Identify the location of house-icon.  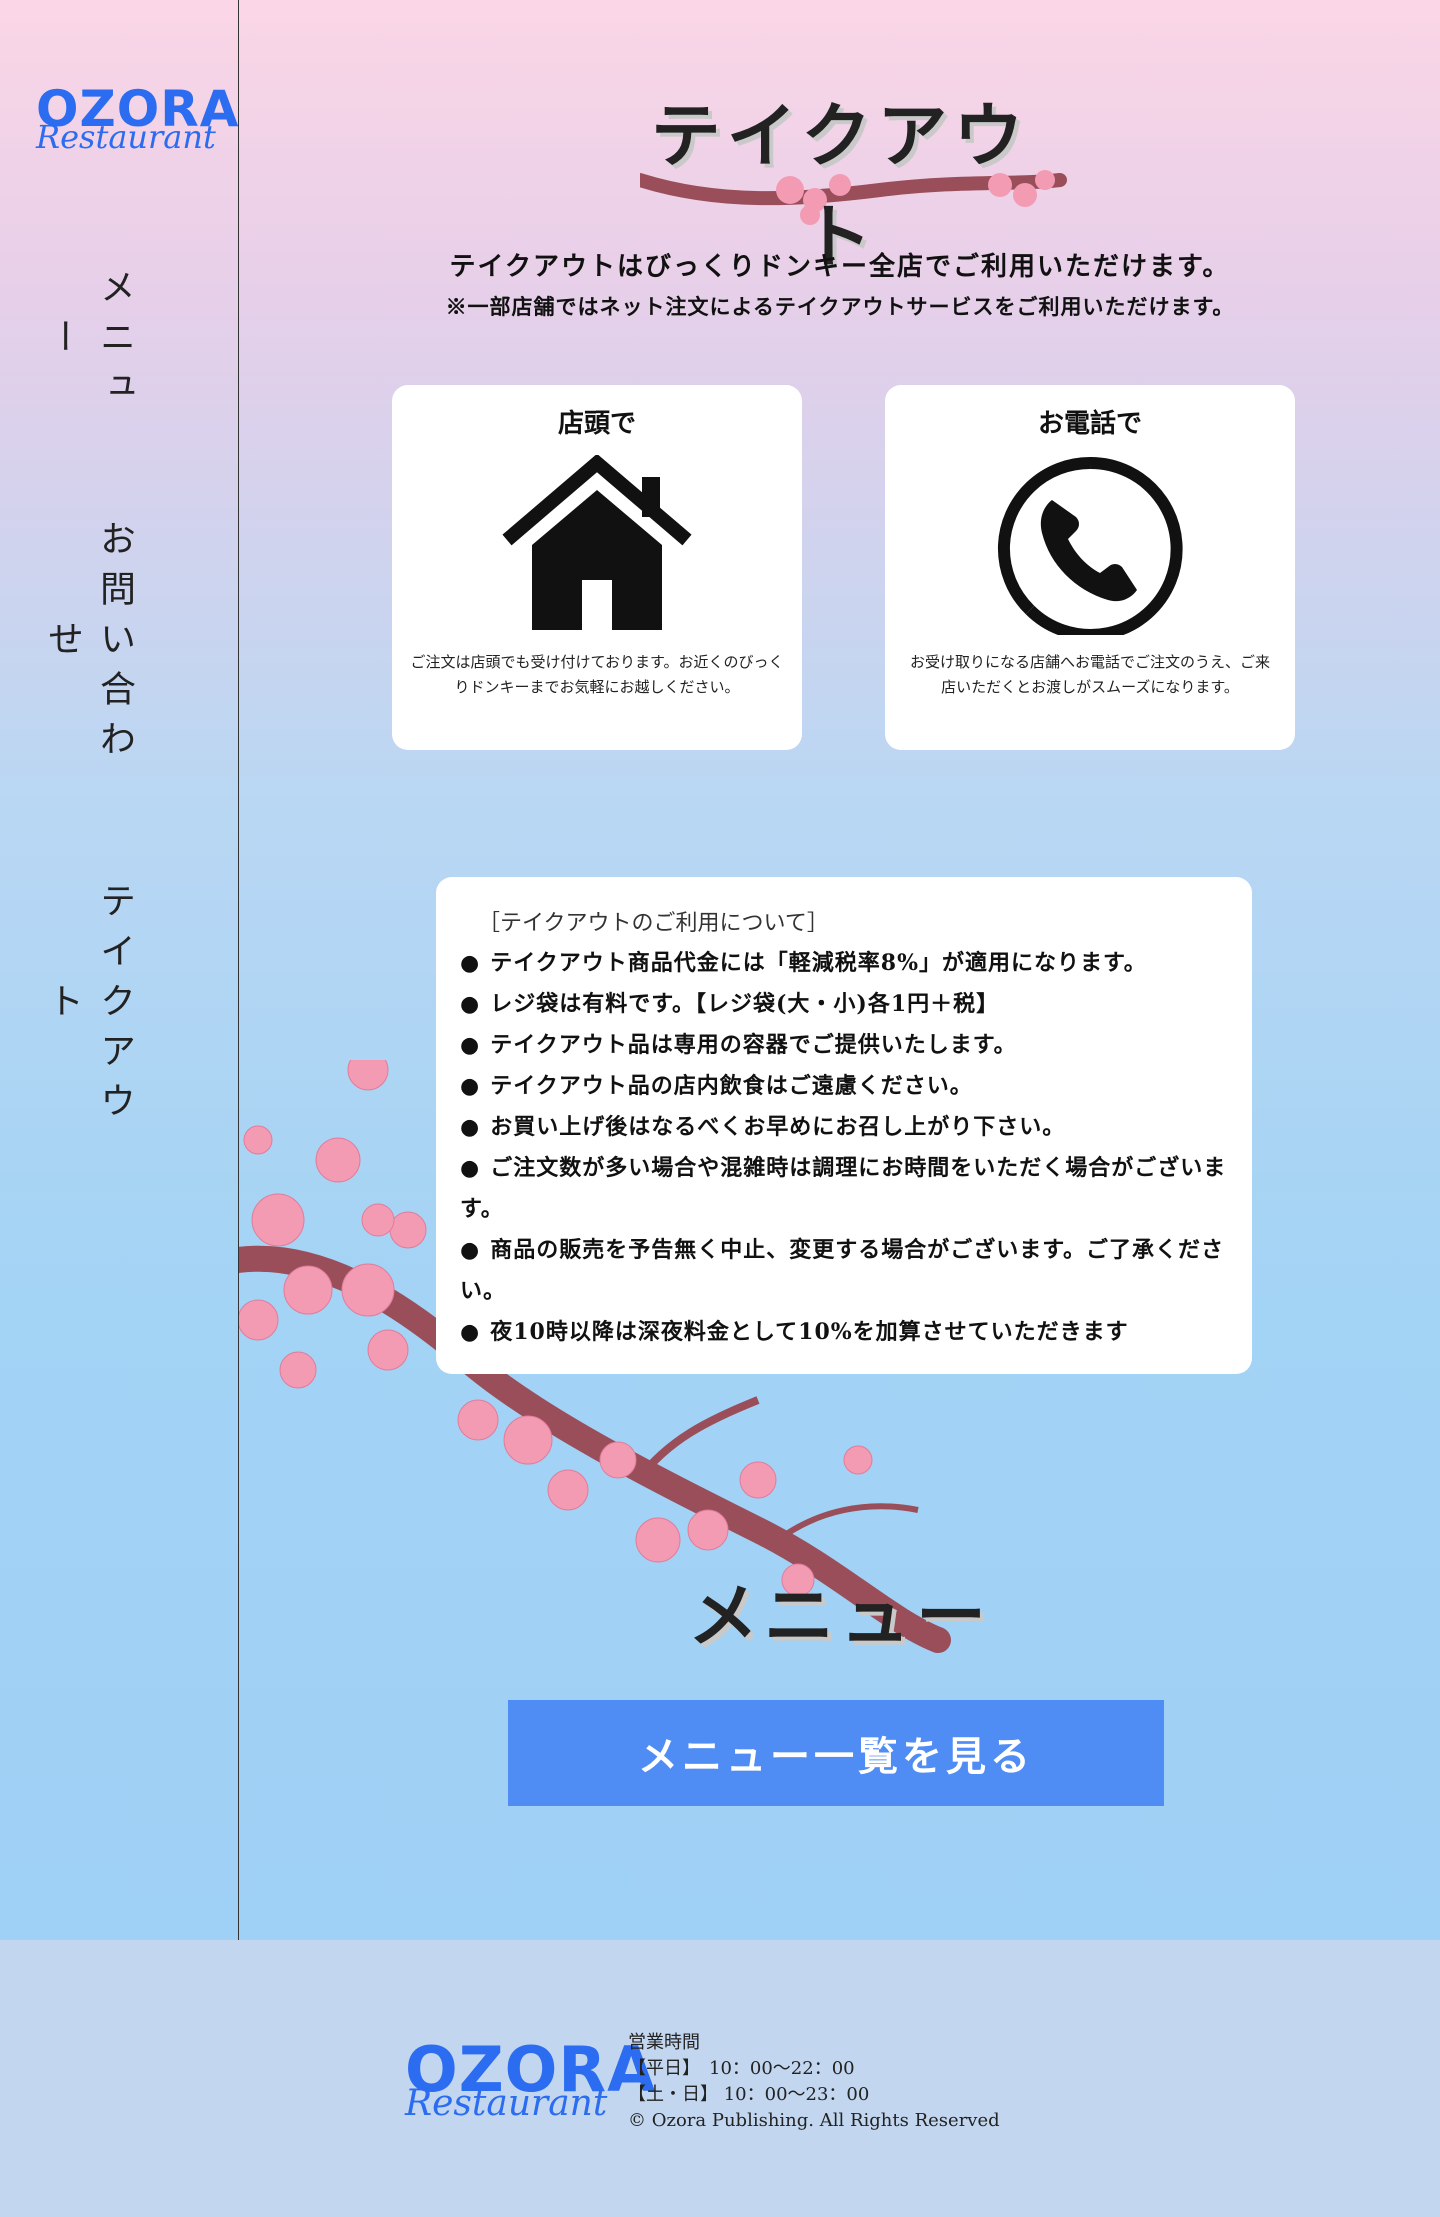
(597, 542).